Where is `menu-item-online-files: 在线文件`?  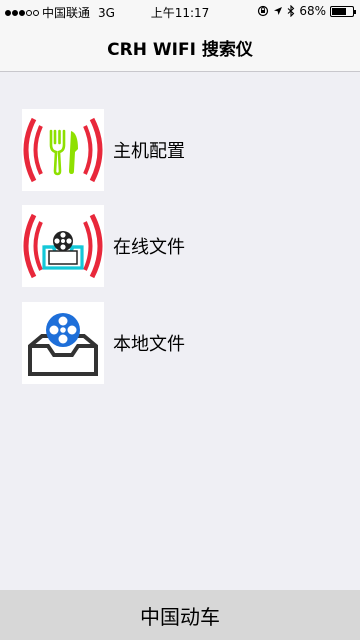
menu-item-online-files: 在线文件 is located at coordinates (103, 246).